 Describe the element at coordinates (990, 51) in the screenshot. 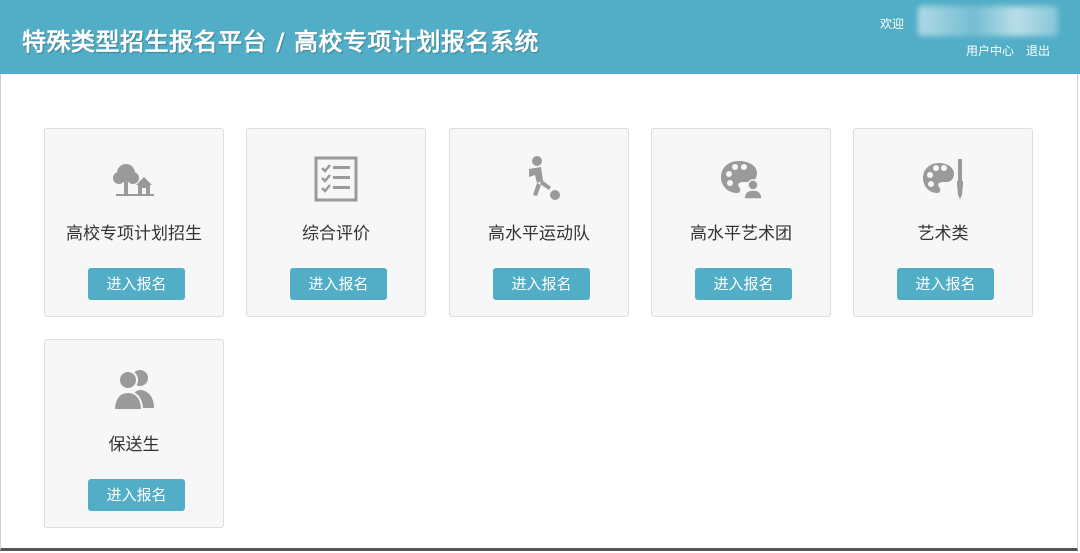

I see `user-center-link: 用户中心` at that location.